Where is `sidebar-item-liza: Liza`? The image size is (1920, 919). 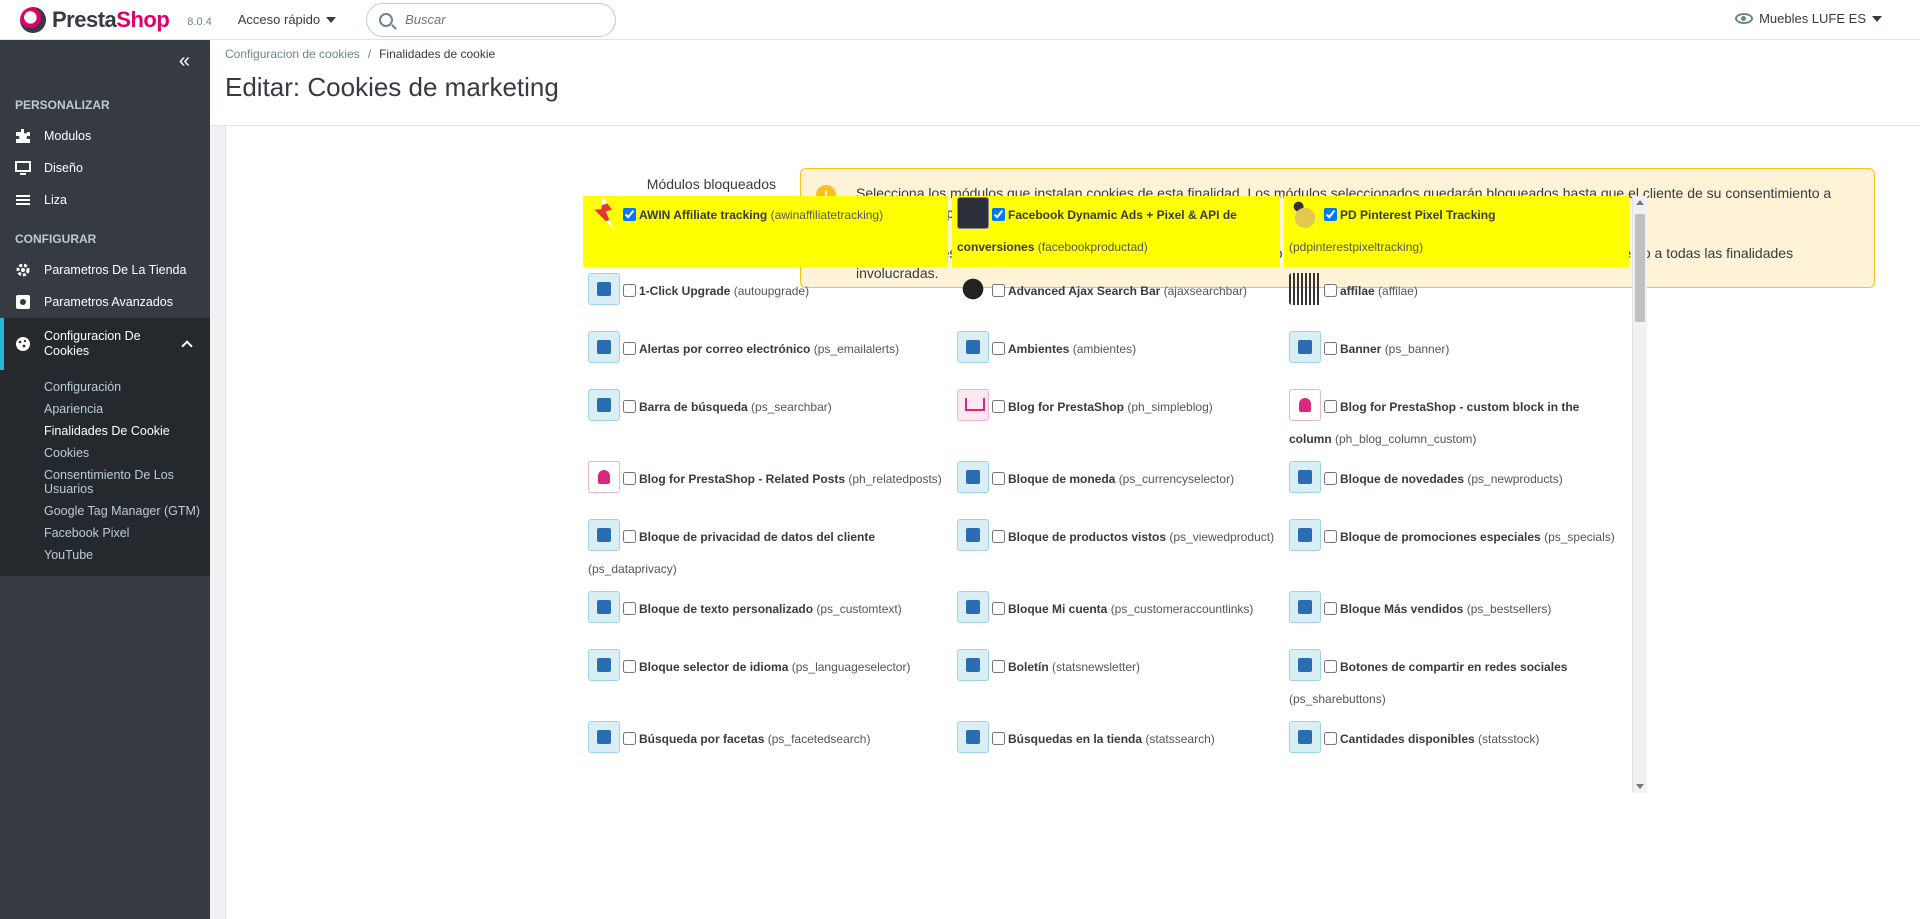 sidebar-item-liza: Liza is located at coordinates (105, 200).